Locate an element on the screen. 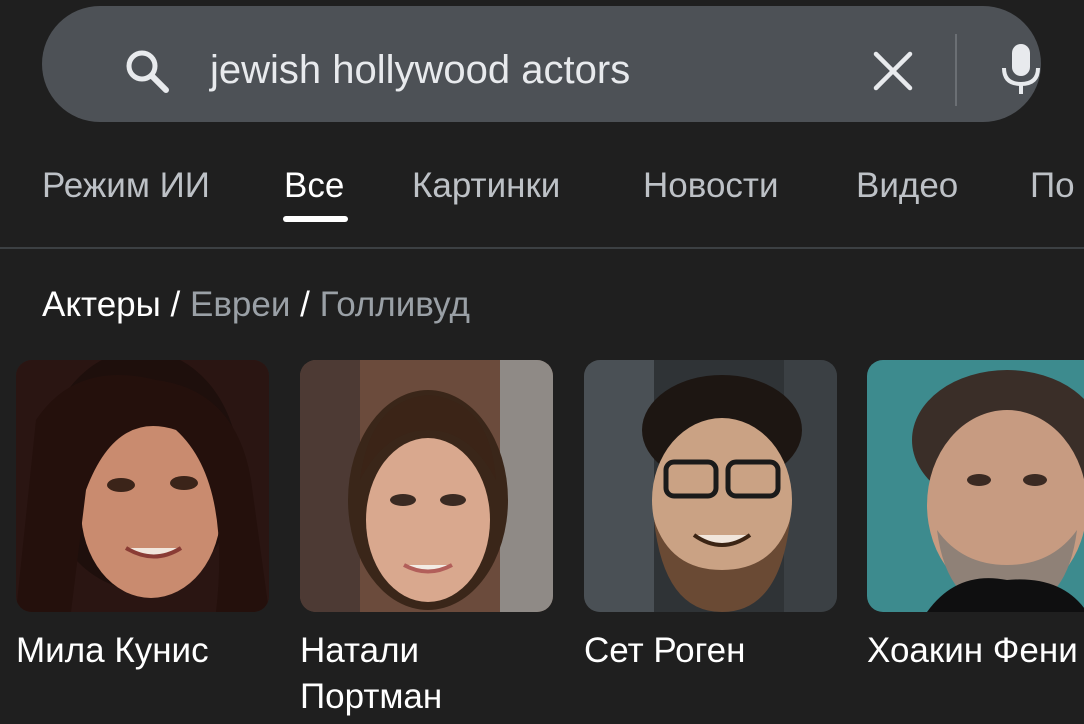 This screenshot has height=724, width=1084. person-name: Натали is located at coordinates (426, 651).